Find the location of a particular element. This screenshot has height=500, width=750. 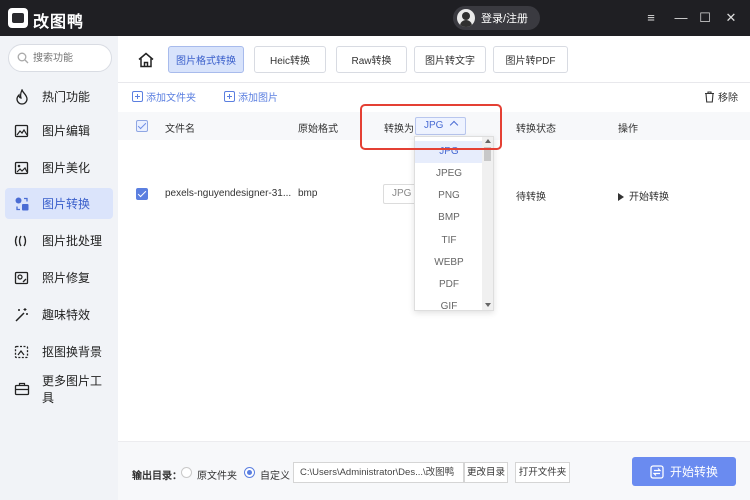

start-convert-button: 开始转换 is located at coordinates (684, 471).